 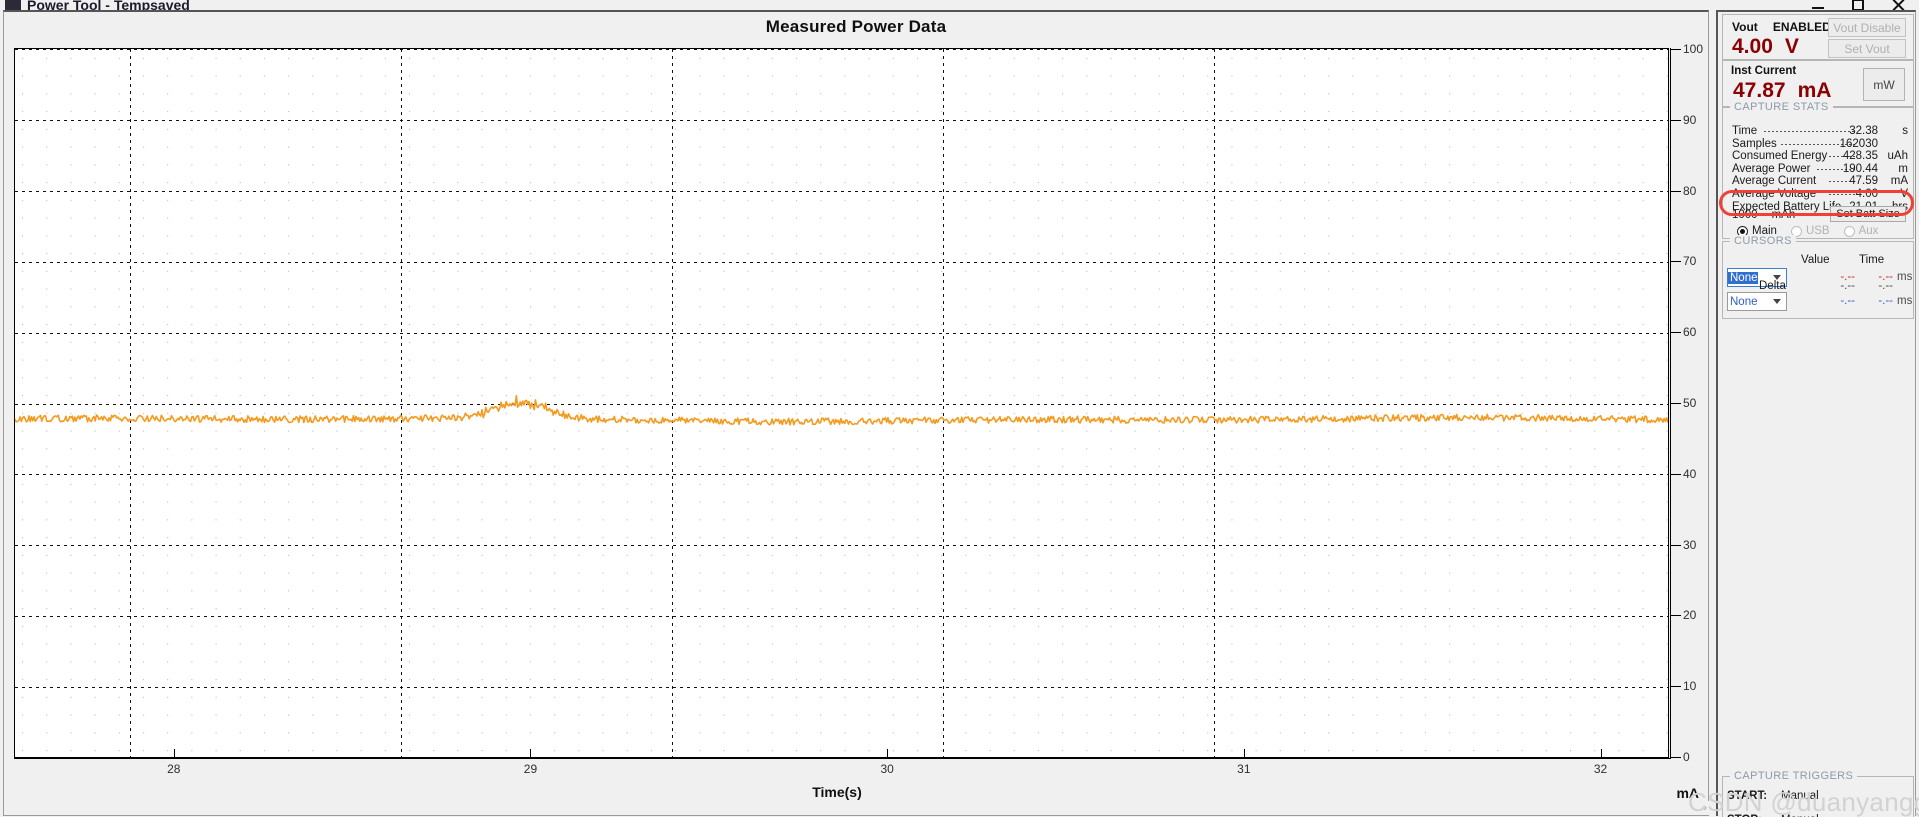 What do you see at coordinates (1905, 131) in the screenshot?
I see `capture-stat-unit: s` at bounding box center [1905, 131].